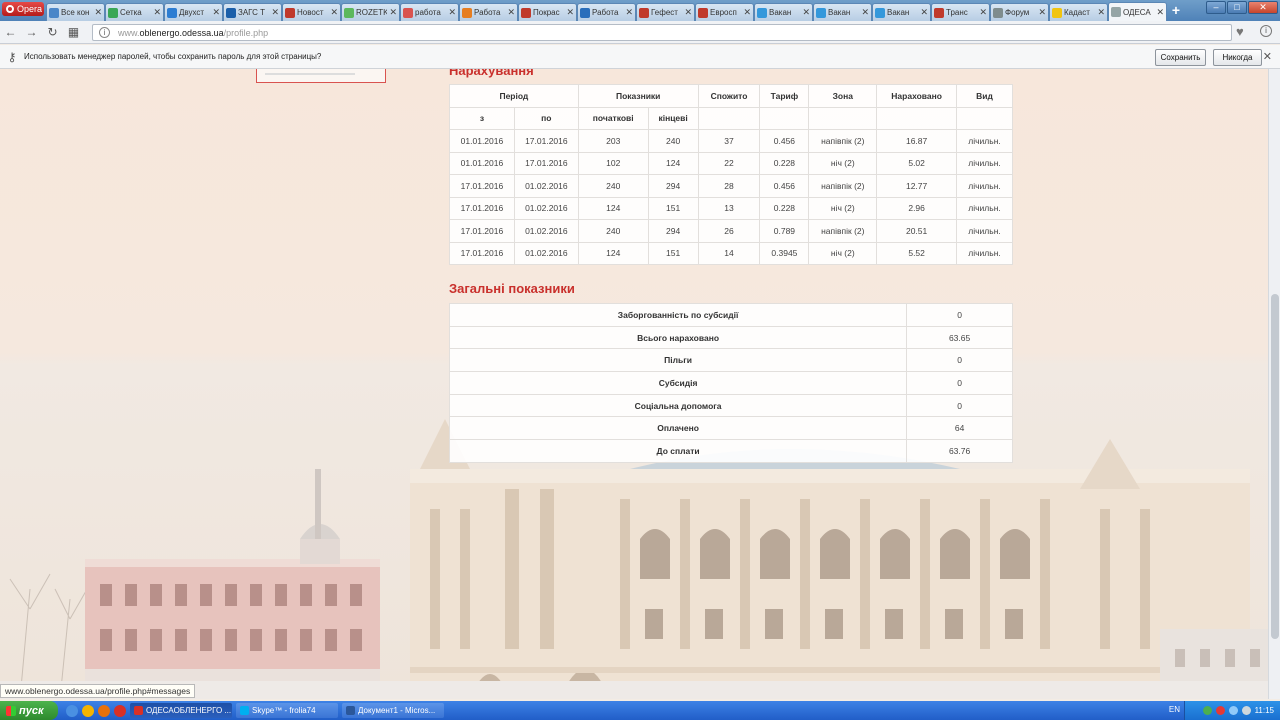 Image resolution: width=1280 pixels, height=720 pixels. Describe the element at coordinates (72, 710) in the screenshot. I see `ie-icon` at that location.